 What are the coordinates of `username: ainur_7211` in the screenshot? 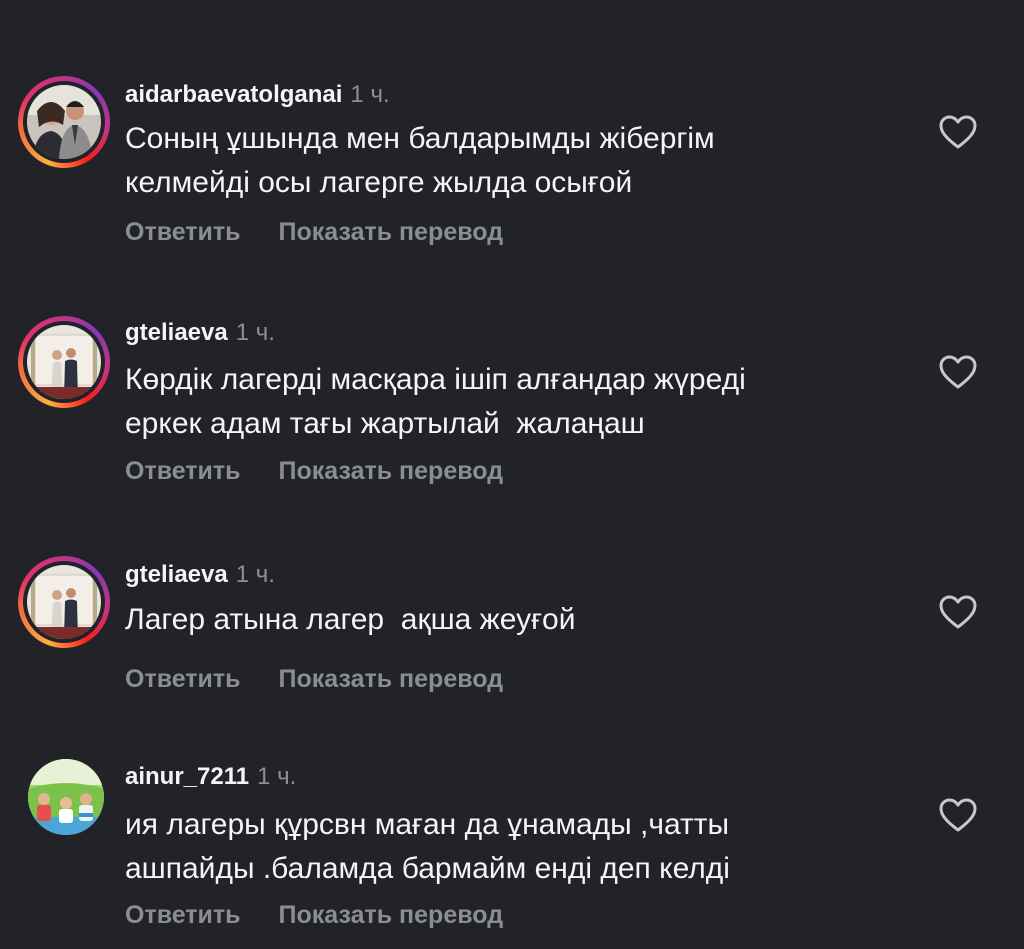 It's located at (187, 776).